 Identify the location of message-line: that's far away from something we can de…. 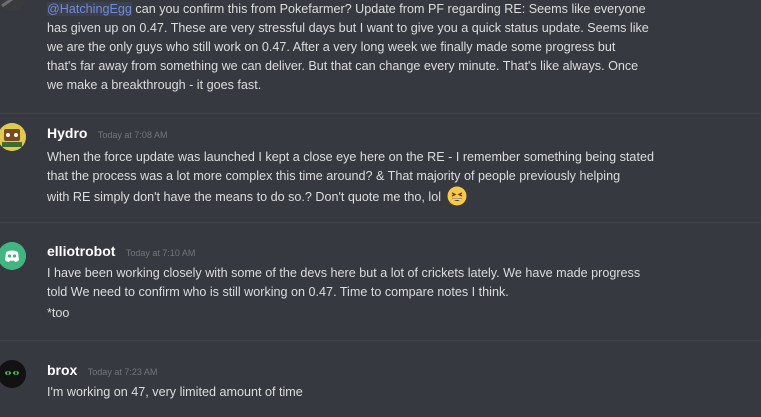
(343, 66).